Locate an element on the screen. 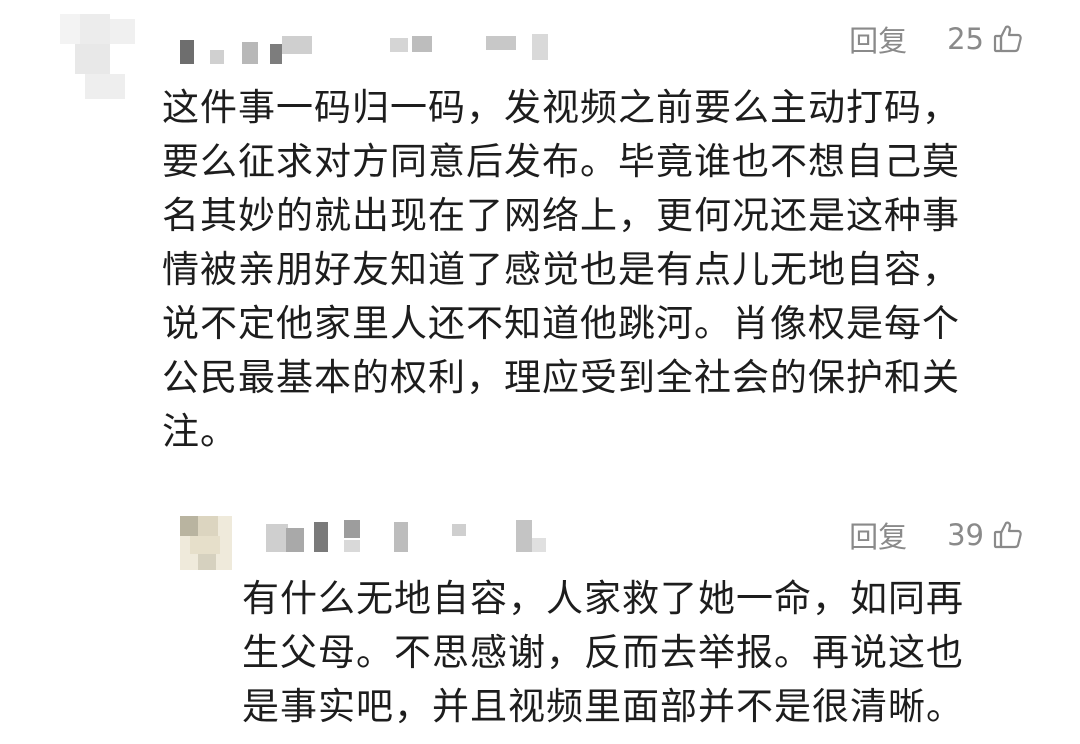 The width and height of the screenshot is (1080, 744). comment-actions: 回复 25 is located at coordinates (936, 39).